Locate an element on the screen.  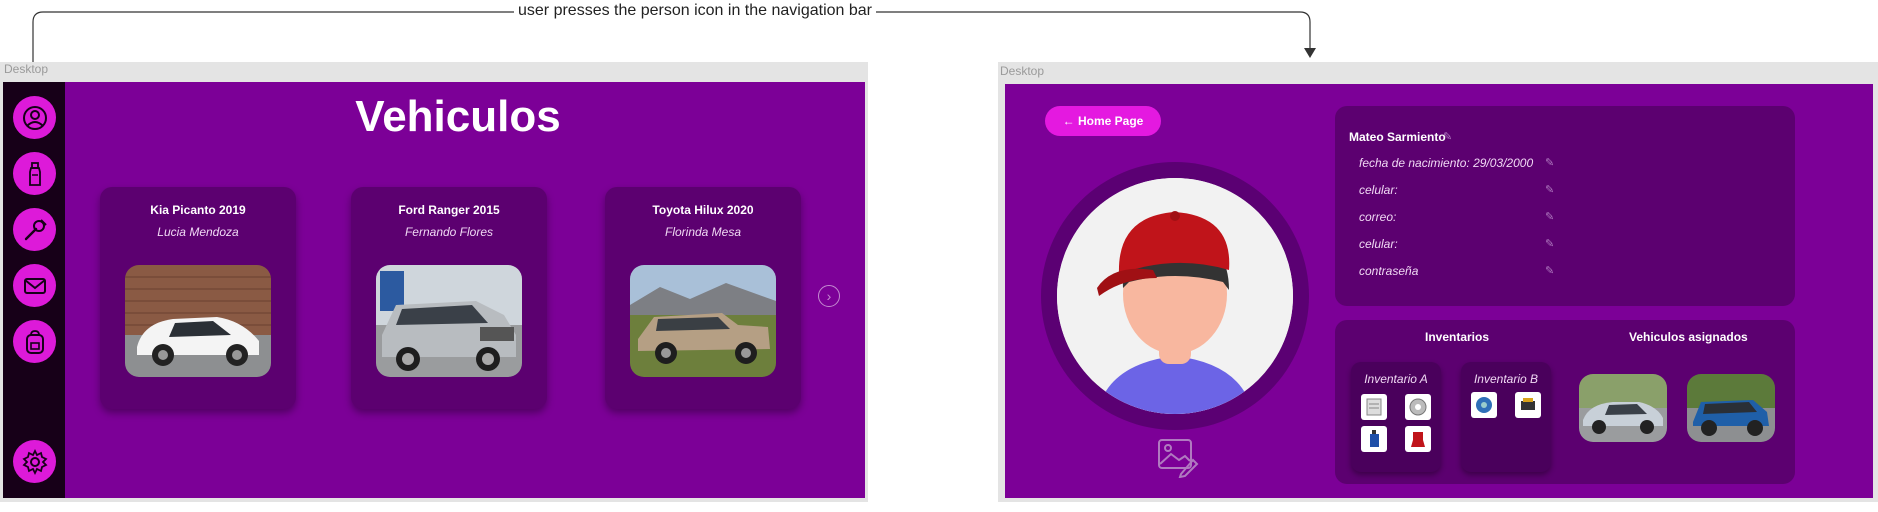
person-icon is located at coordinates (34, 117).